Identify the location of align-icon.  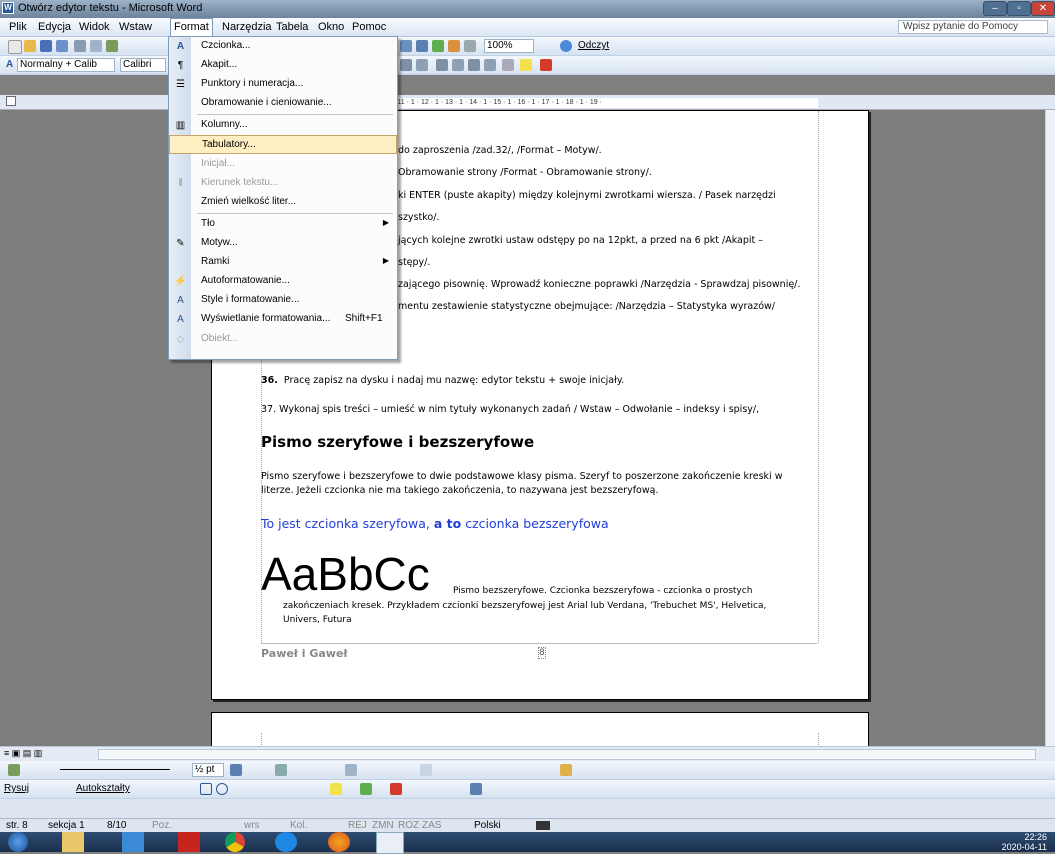
(426, 770).